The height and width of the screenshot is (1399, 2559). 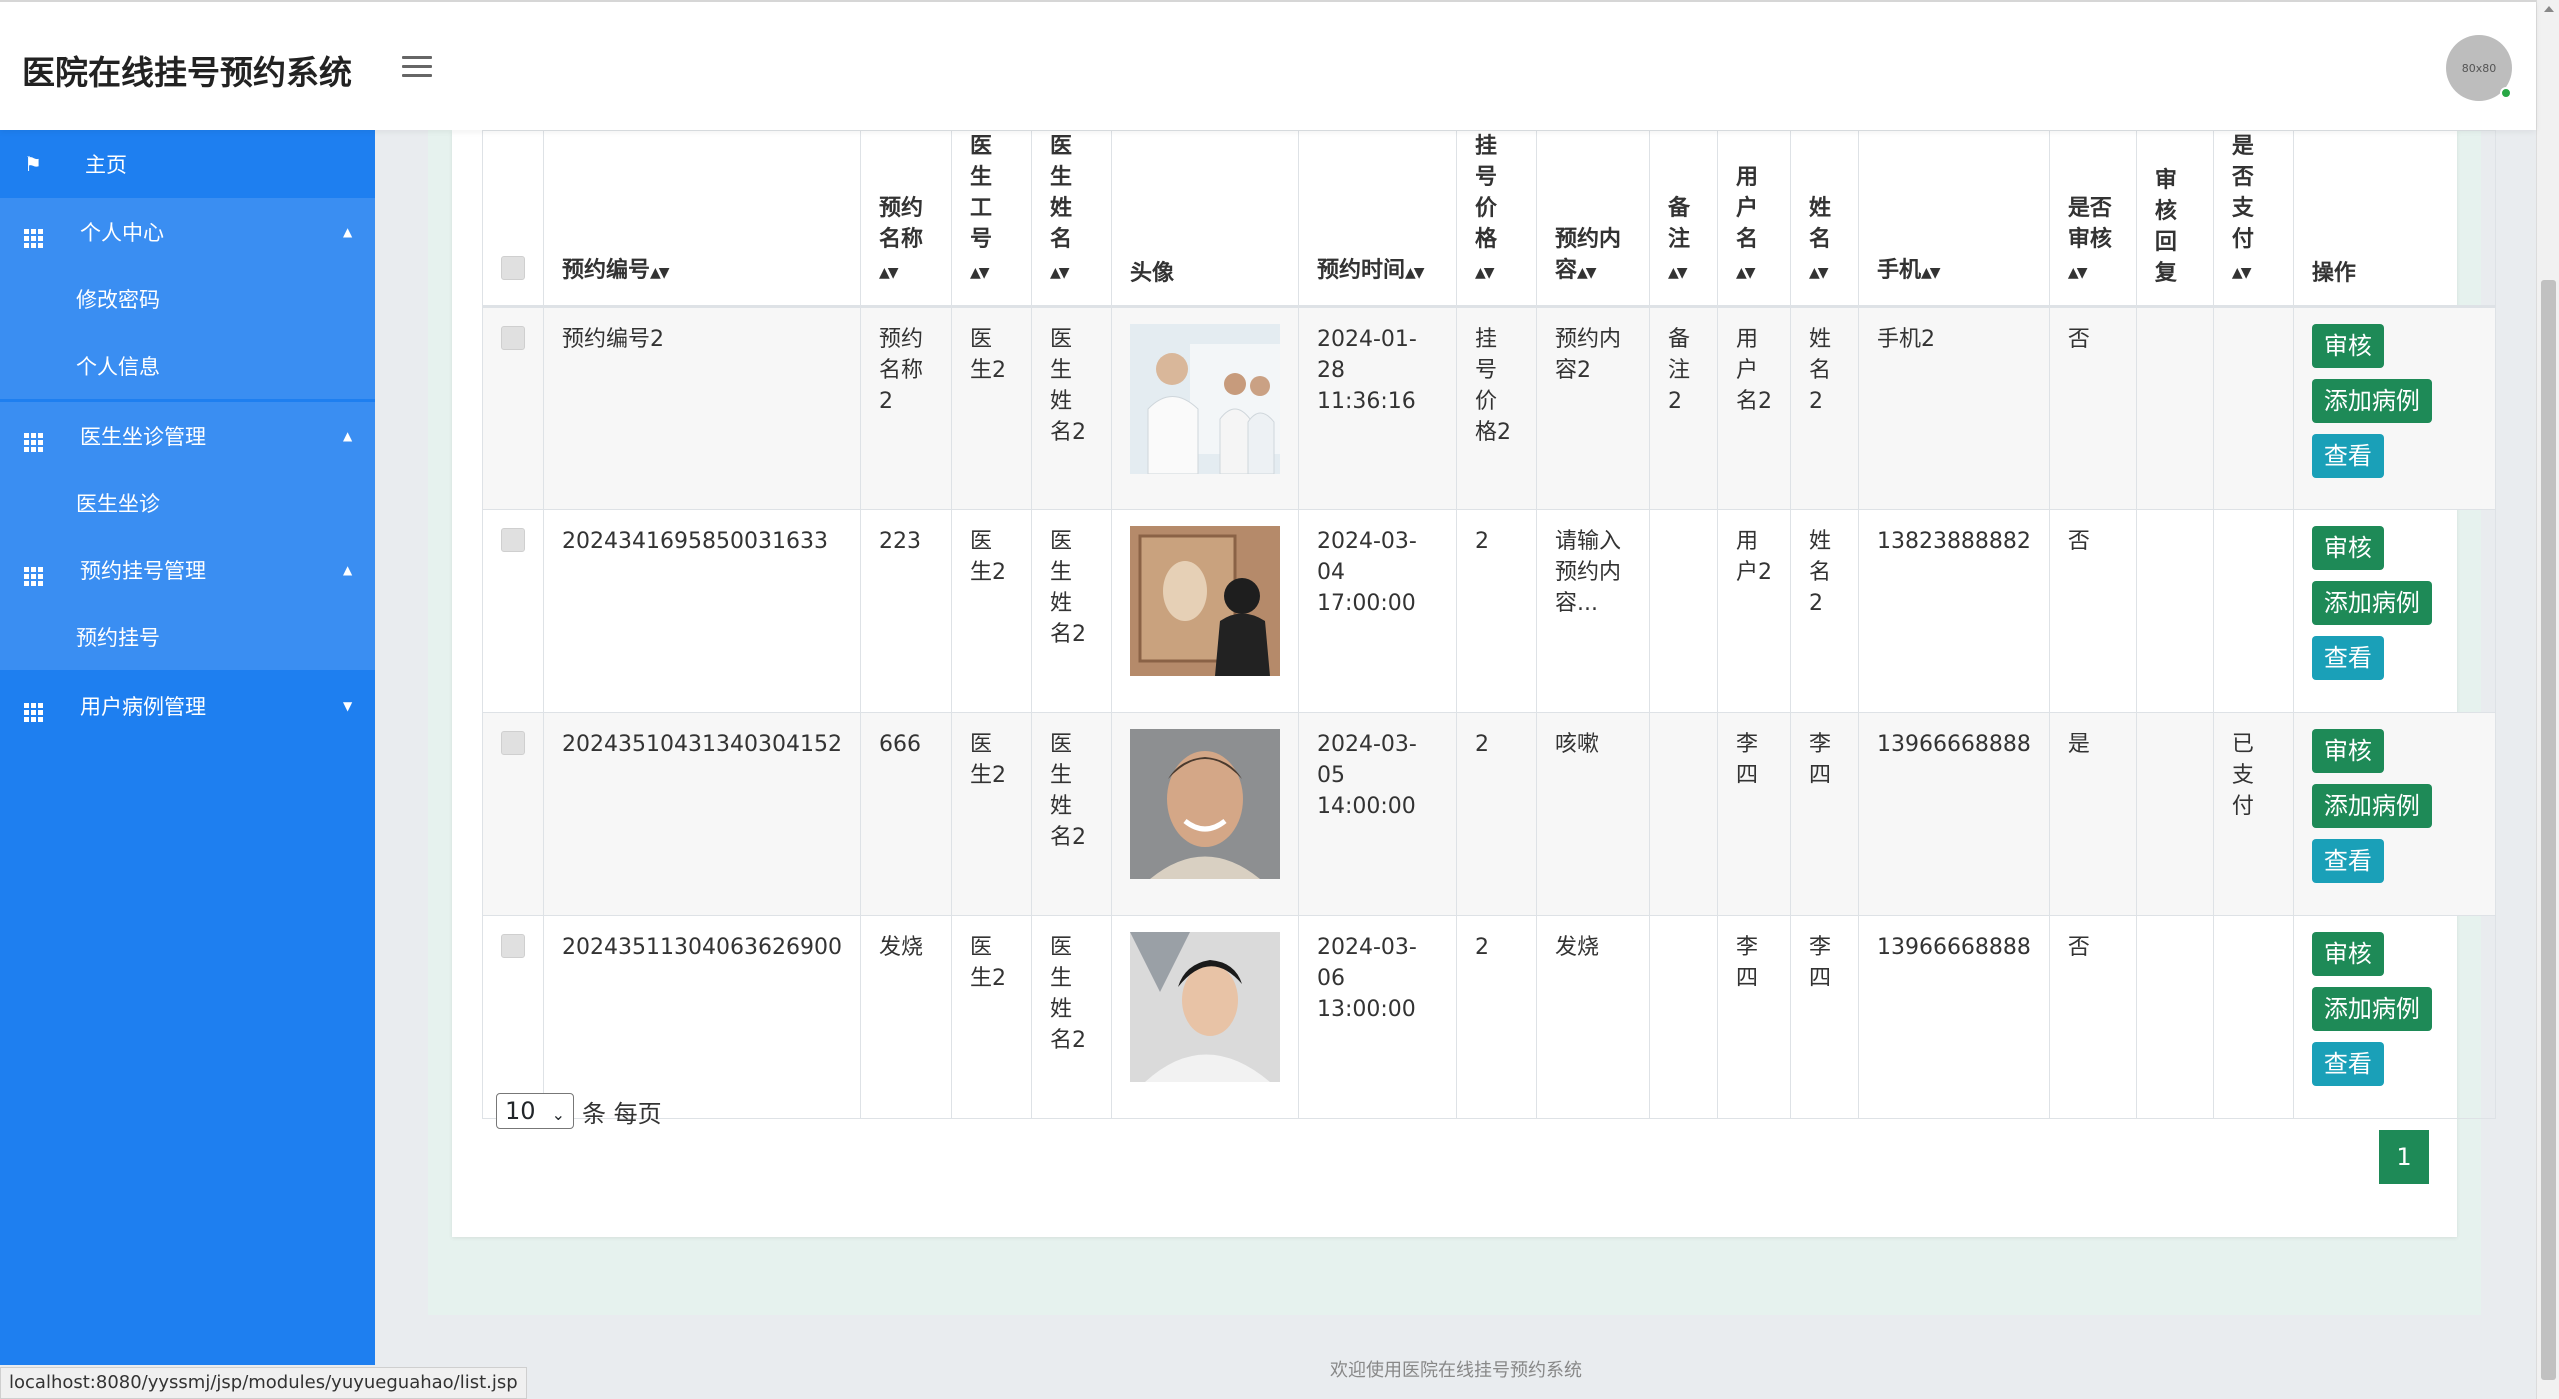 What do you see at coordinates (702, 1017) in the screenshot?
I see `cell-id: 20243511304063626900` at bounding box center [702, 1017].